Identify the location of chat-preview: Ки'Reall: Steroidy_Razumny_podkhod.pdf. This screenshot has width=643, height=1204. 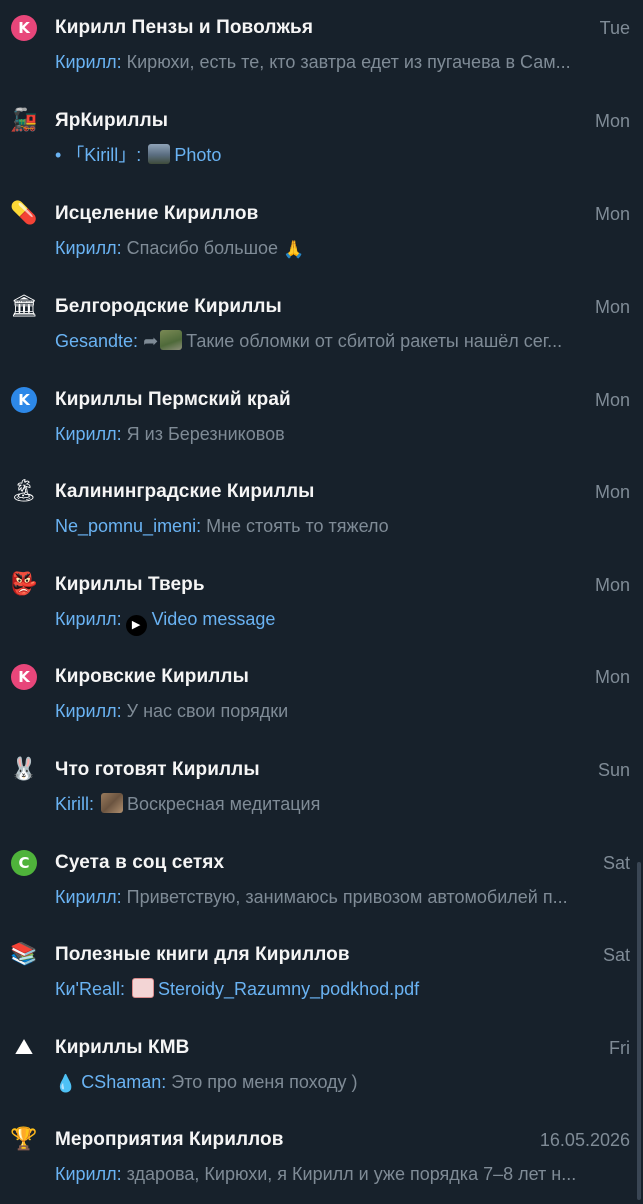
(342, 989).